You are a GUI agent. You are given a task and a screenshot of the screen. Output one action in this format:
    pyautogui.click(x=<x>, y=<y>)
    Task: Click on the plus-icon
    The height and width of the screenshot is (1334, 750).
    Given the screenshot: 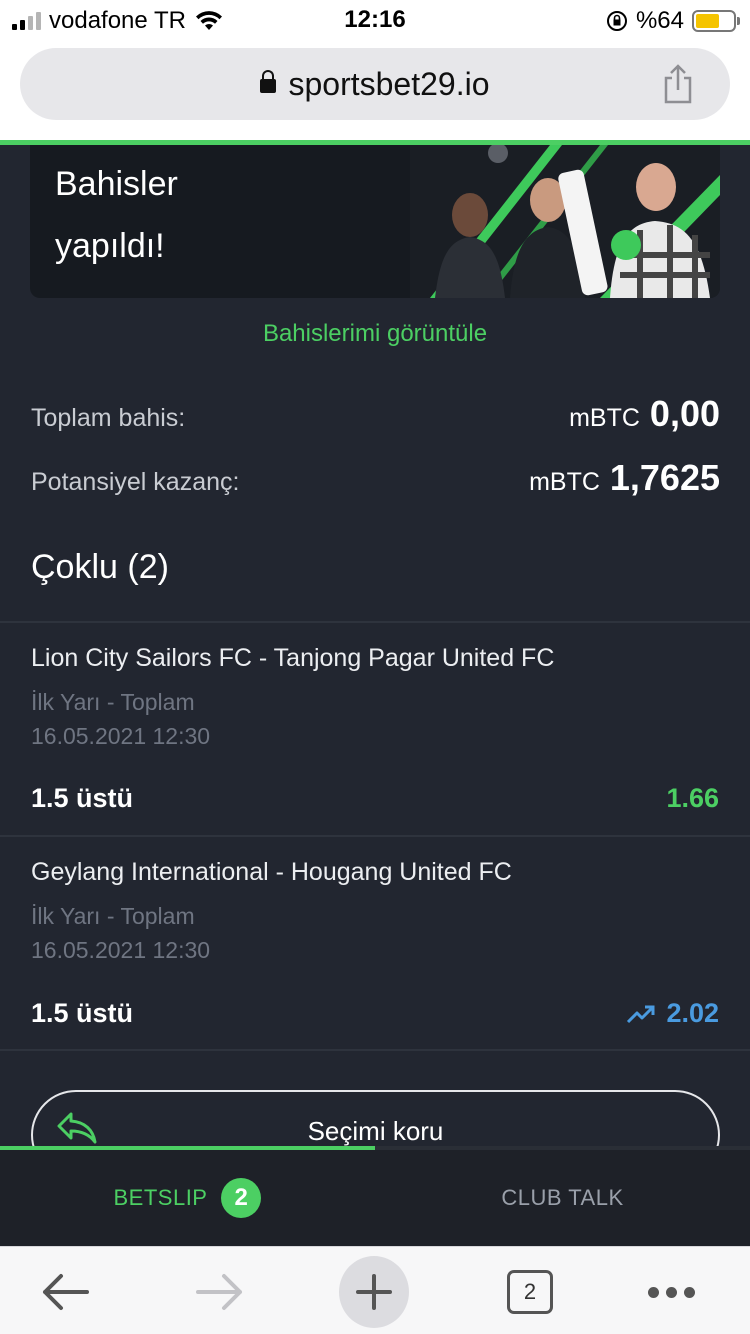 What is the action you would take?
    pyautogui.click(x=374, y=1292)
    